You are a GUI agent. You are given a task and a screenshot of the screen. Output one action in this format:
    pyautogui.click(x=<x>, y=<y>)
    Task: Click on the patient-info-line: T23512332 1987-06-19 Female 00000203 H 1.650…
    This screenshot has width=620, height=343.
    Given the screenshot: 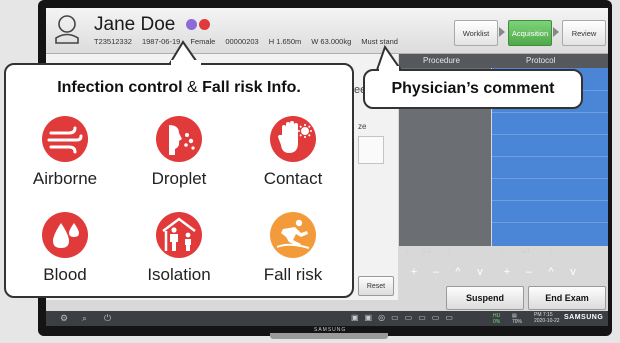 What is the action you would take?
    pyautogui.click(x=251, y=41)
    